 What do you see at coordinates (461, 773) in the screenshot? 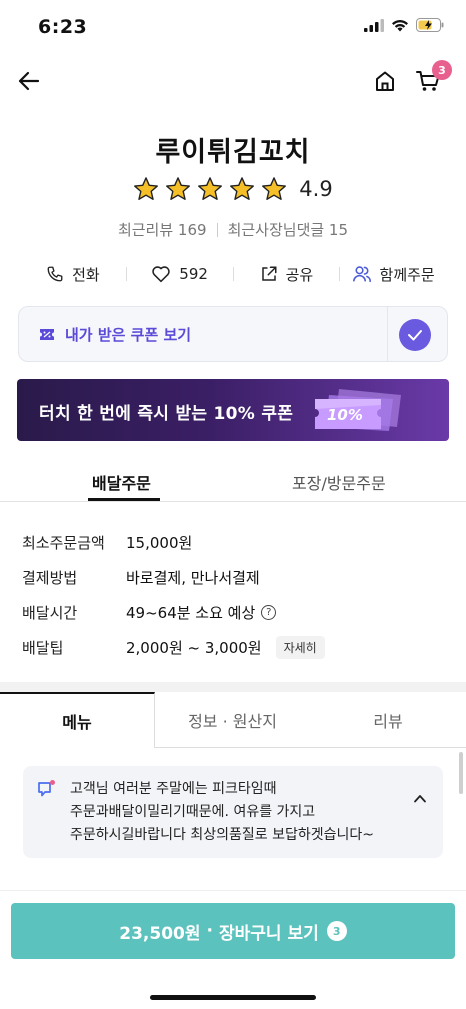
I see `scrollbar` at bounding box center [461, 773].